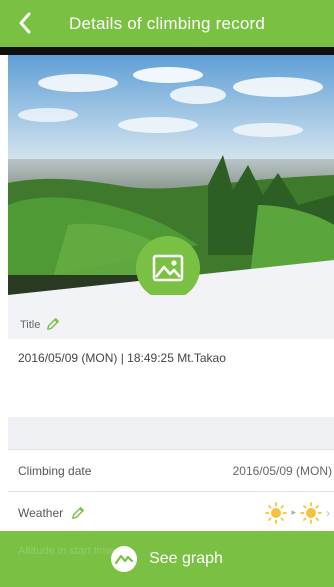 Image resolution: width=334 pixels, height=587 pixels. What do you see at coordinates (171, 470) in the screenshot?
I see `climbing-date-row: Climbing date 2016/05/09 (MON)` at bounding box center [171, 470].